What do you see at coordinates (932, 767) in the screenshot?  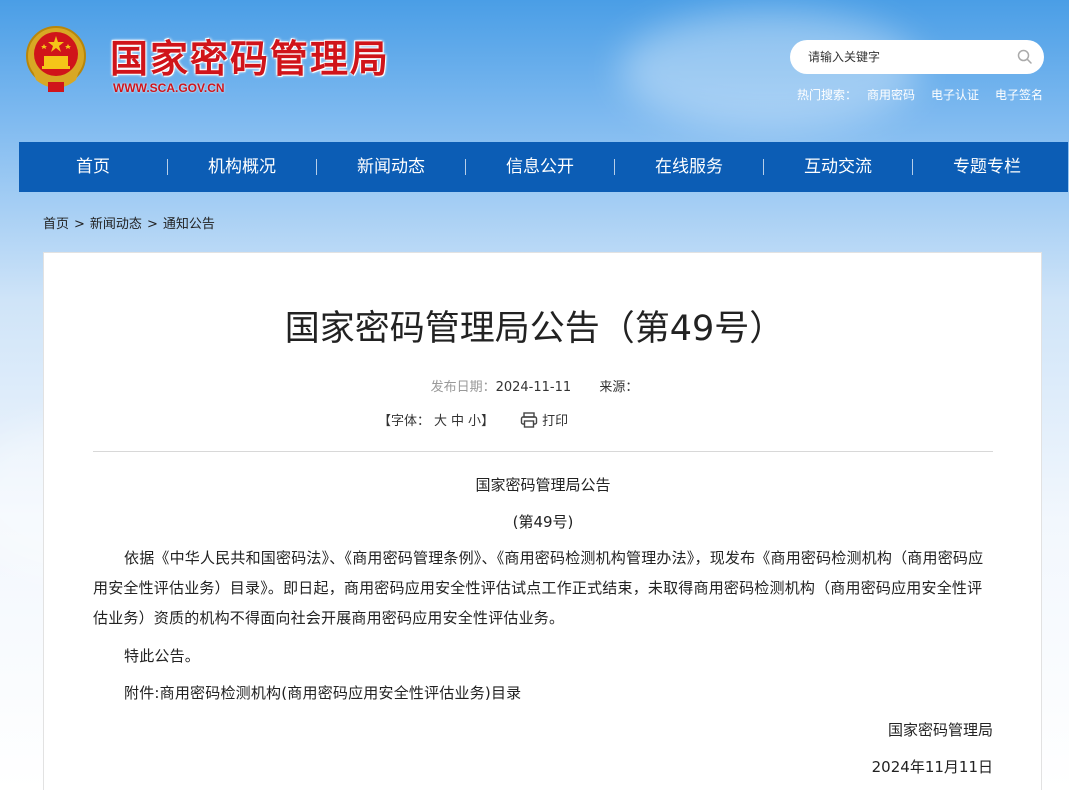 I see `notice-date: 2024年11月11日` at bounding box center [932, 767].